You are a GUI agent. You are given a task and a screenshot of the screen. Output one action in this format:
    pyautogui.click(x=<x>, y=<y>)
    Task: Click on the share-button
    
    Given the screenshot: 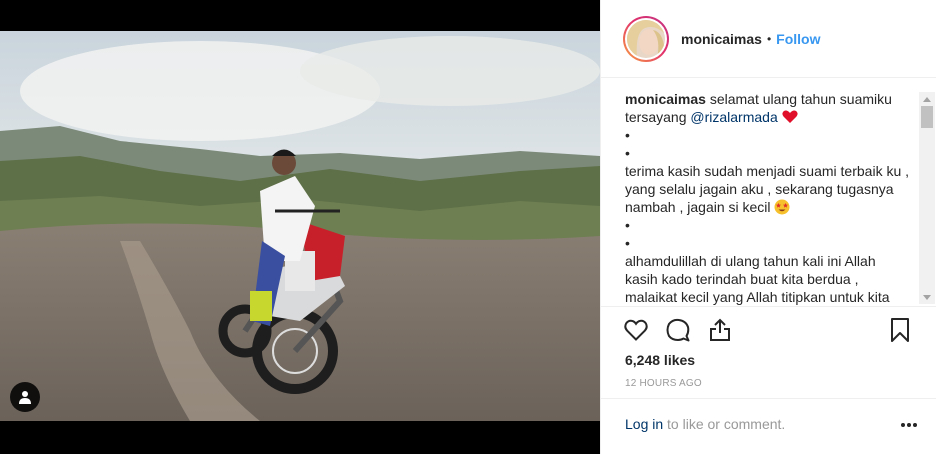 What is the action you would take?
    pyautogui.click(x=720, y=330)
    